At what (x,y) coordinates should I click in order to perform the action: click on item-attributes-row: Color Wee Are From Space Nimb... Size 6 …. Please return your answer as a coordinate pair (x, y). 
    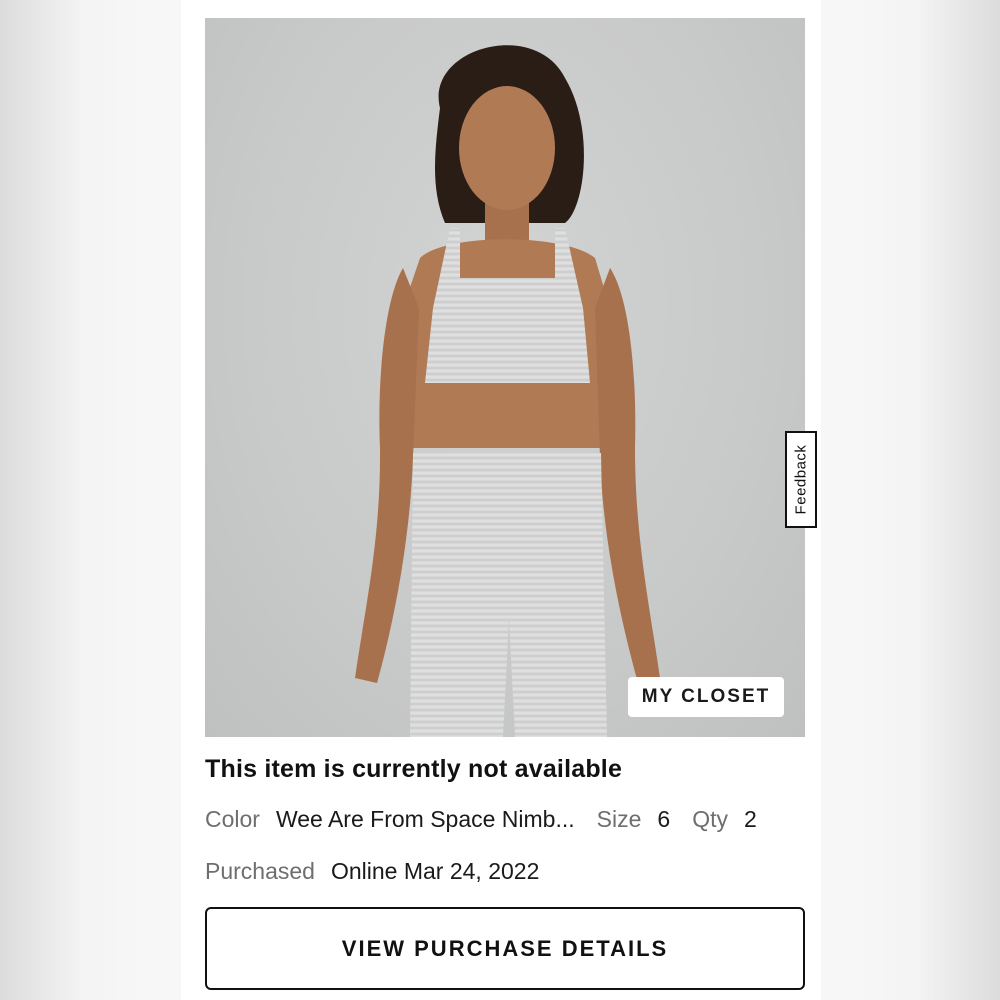
    Looking at the image, I should click on (481, 819).